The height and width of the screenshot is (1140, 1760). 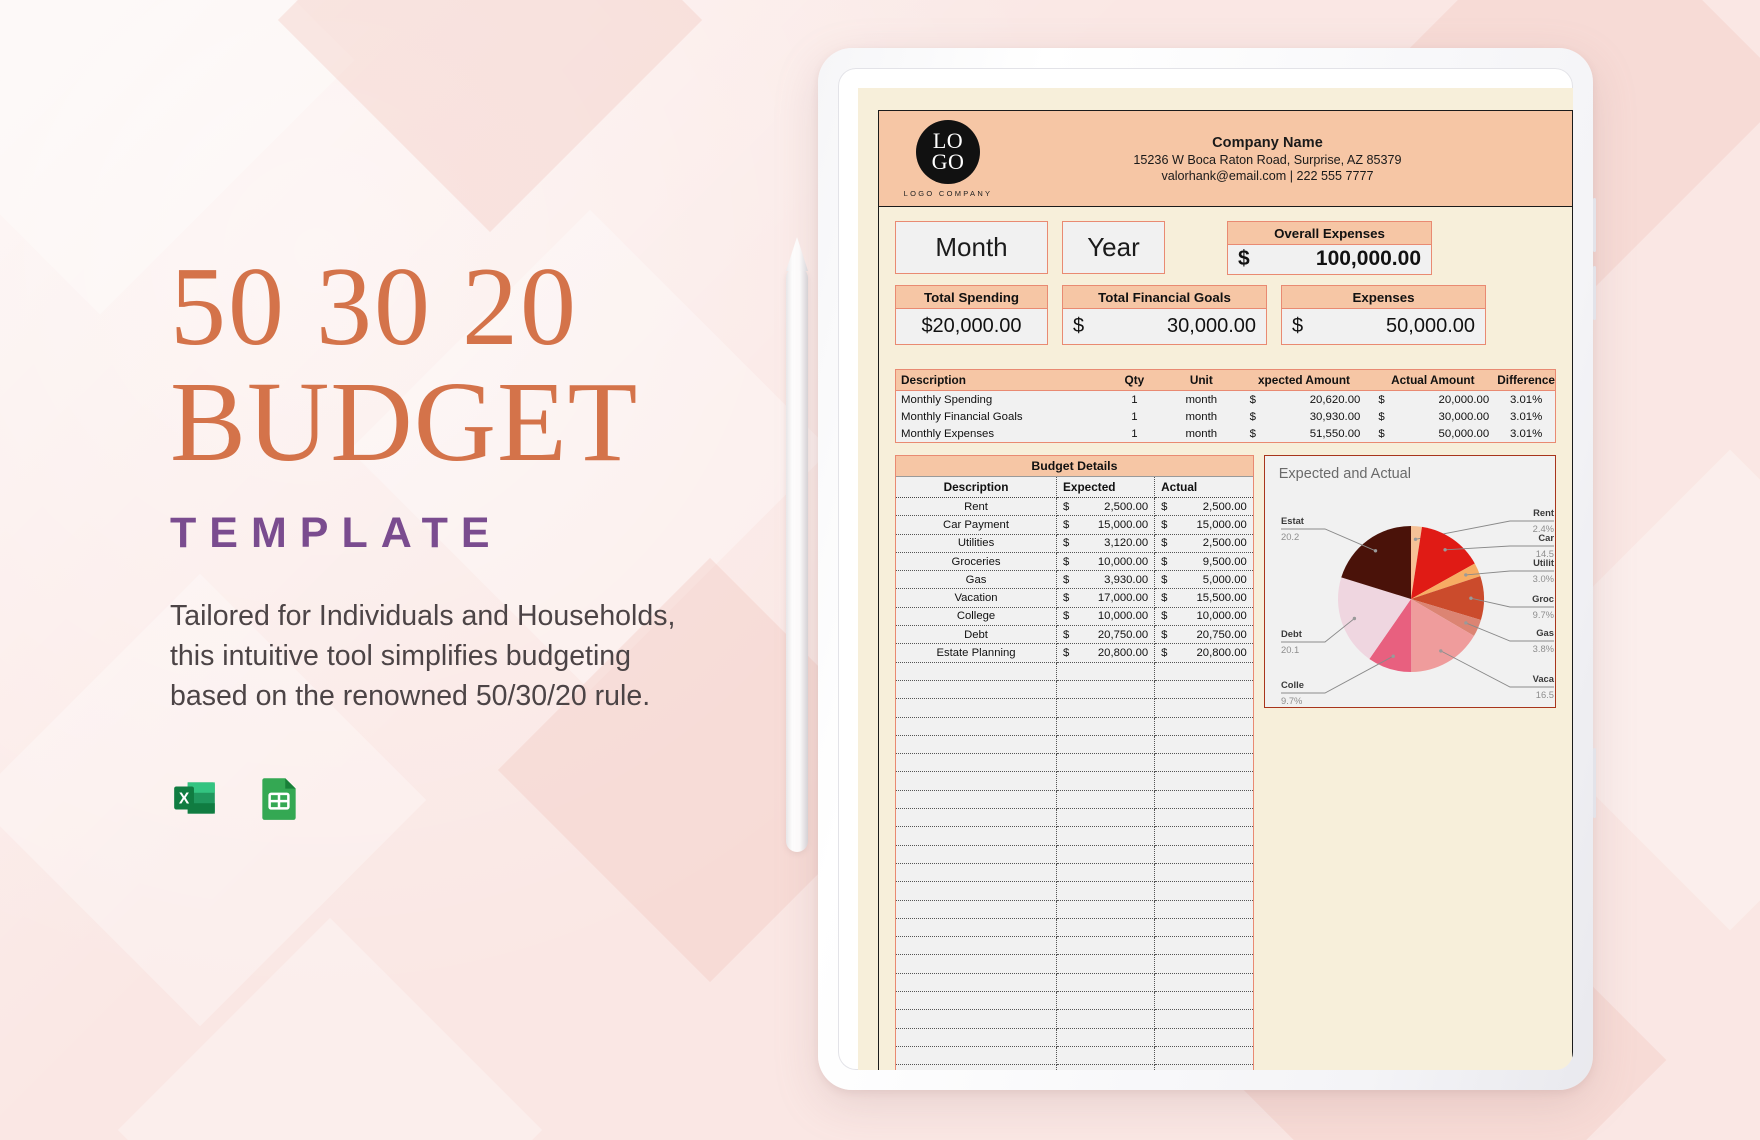 What do you see at coordinates (1164, 327) in the screenshot?
I see `stat-value-cell: $ 30,000.00` at bounding box center [1164, 327].